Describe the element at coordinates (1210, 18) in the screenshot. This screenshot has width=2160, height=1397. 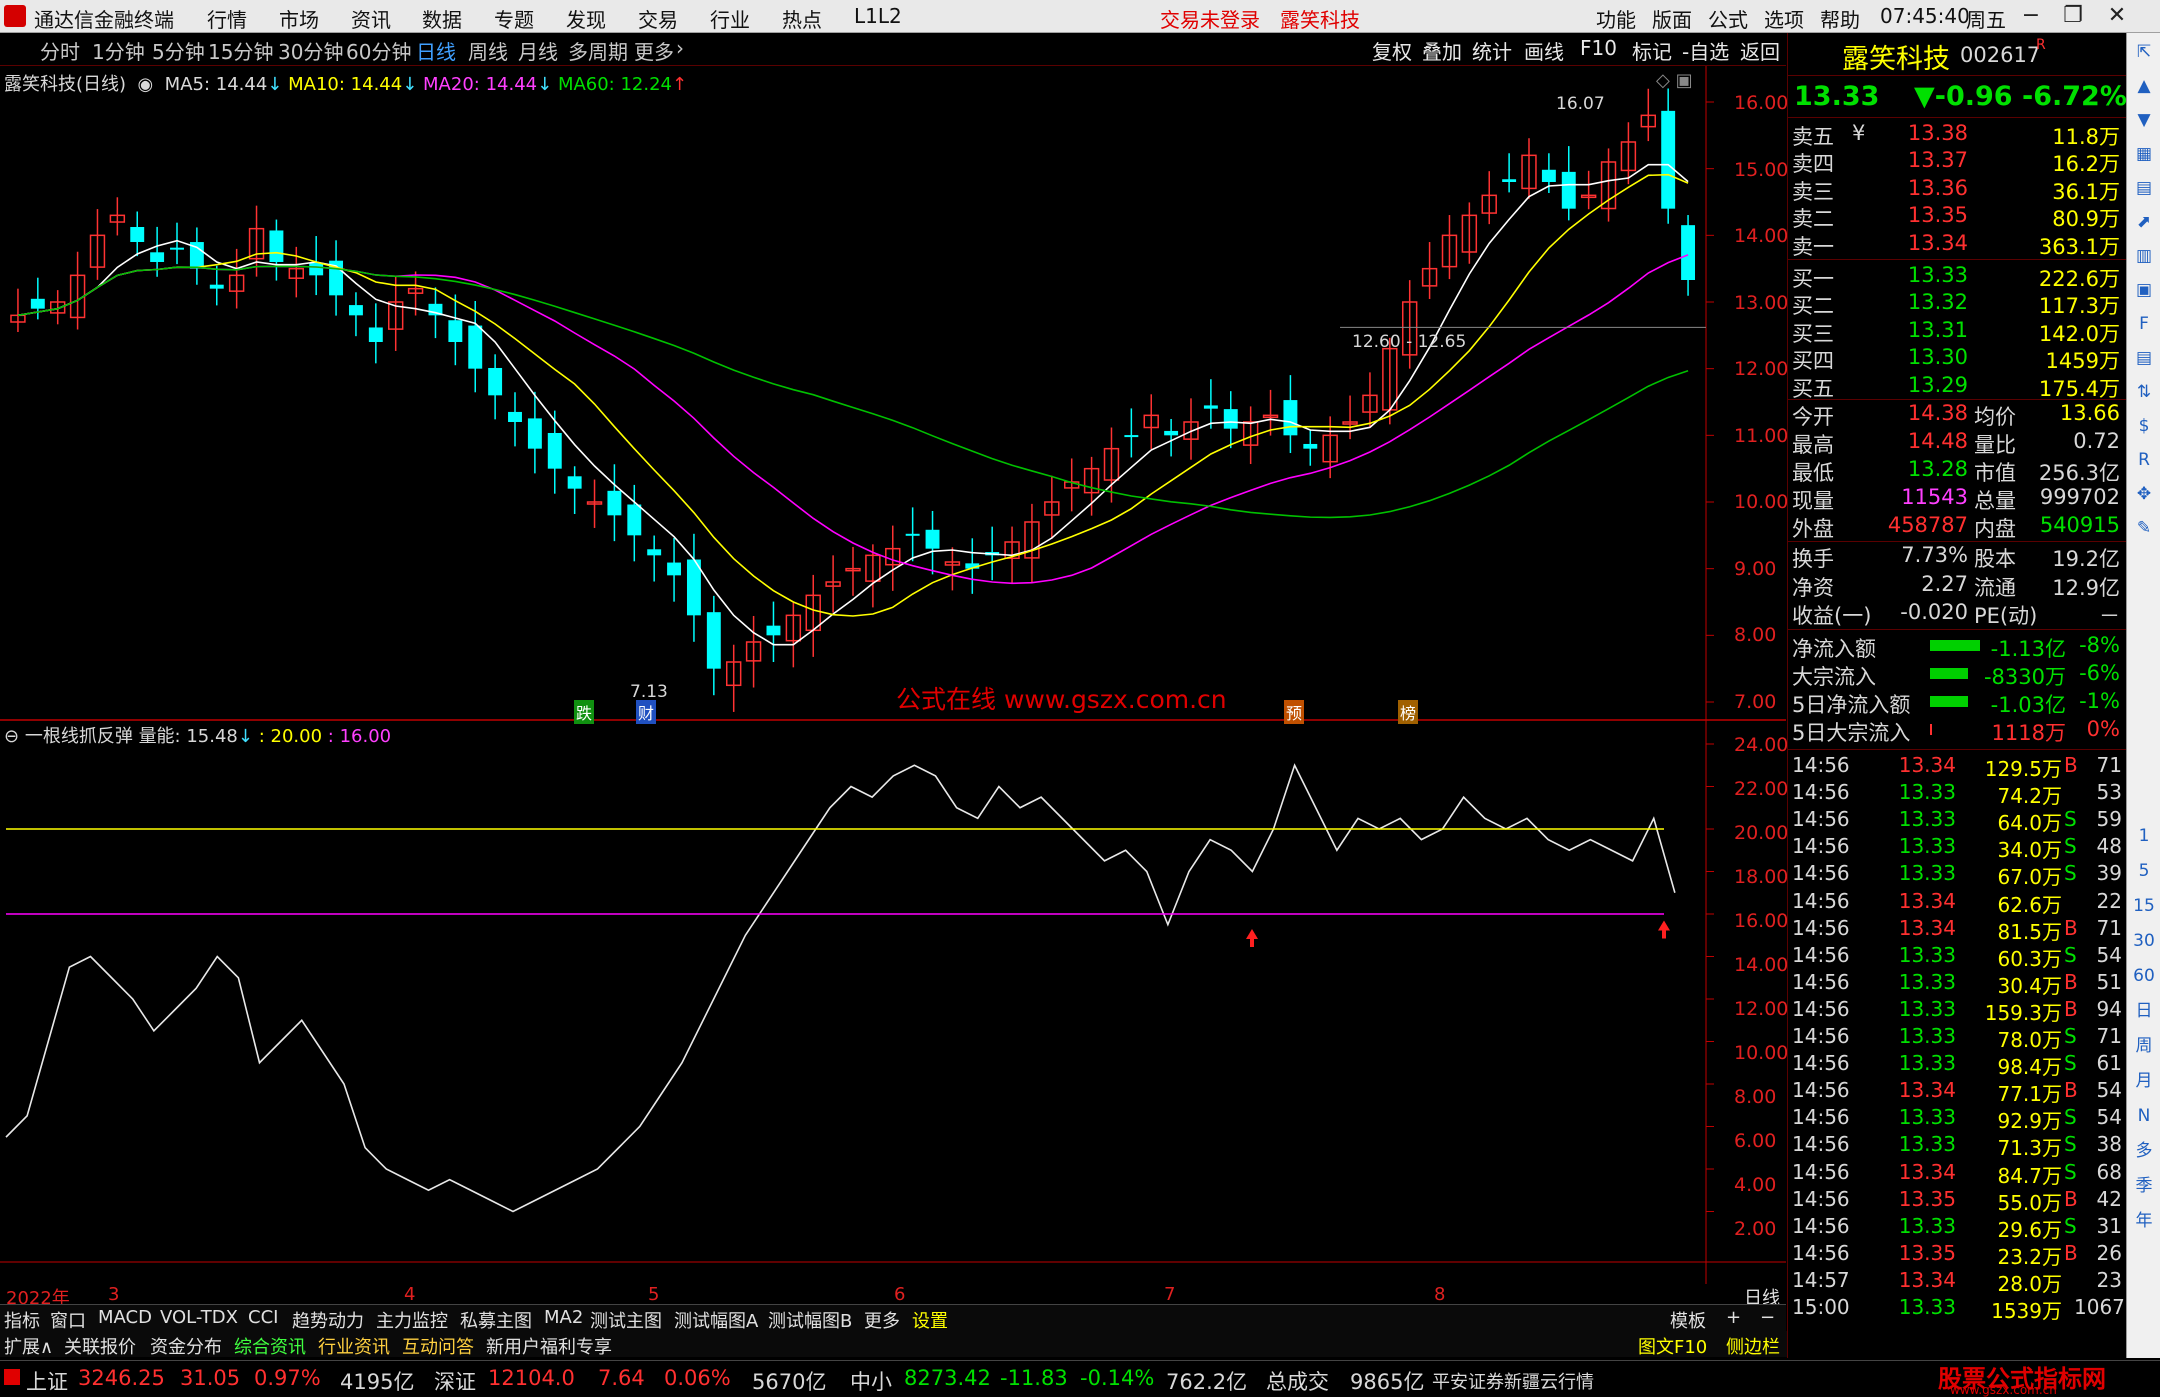
I see `login-status: 交易未登录` at that location.